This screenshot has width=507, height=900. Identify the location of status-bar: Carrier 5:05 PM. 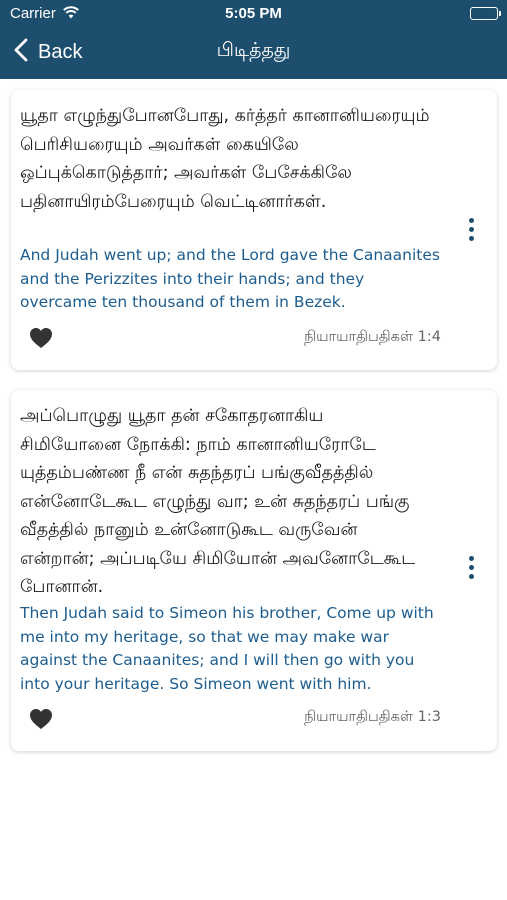
(253, 14).